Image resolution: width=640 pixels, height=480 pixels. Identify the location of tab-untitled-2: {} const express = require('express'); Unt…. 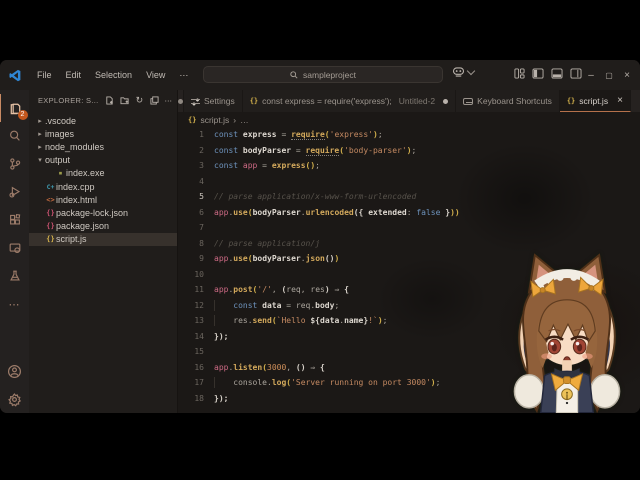
(349, 101).